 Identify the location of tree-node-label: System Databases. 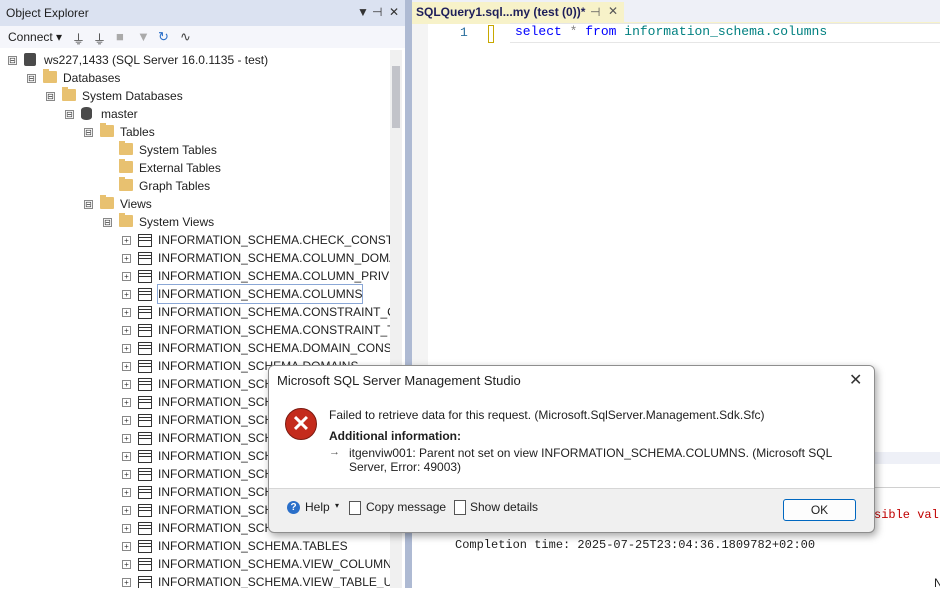
(132, 96).